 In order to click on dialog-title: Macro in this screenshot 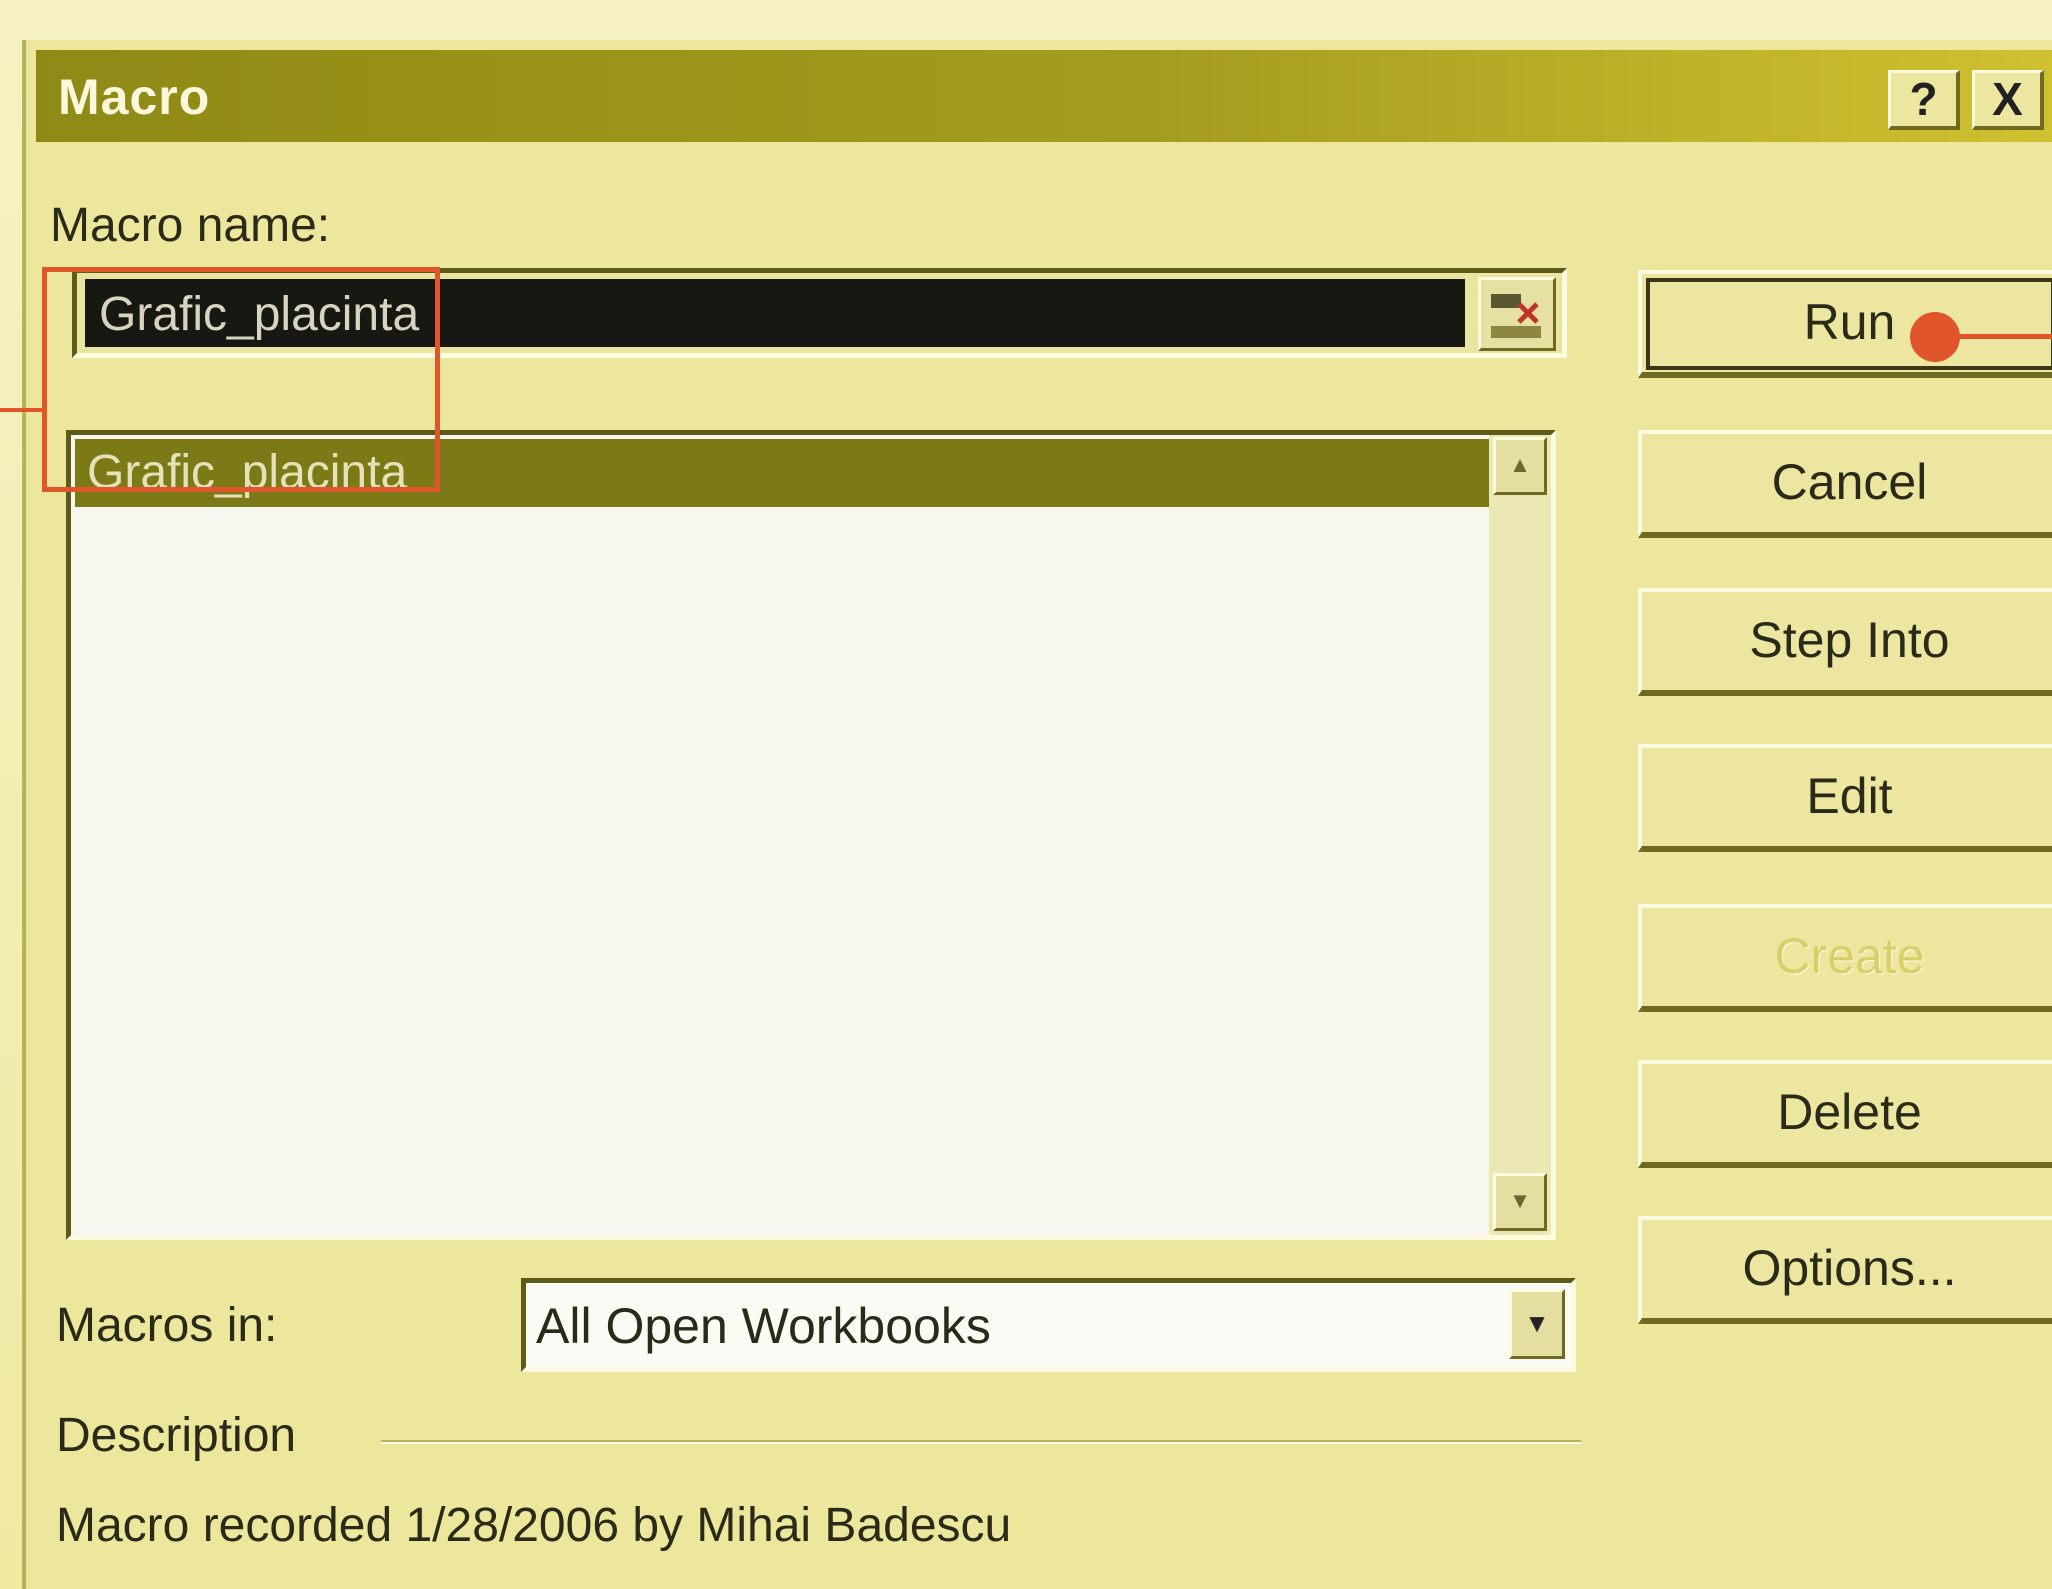, I will do `click(134, 97)`.